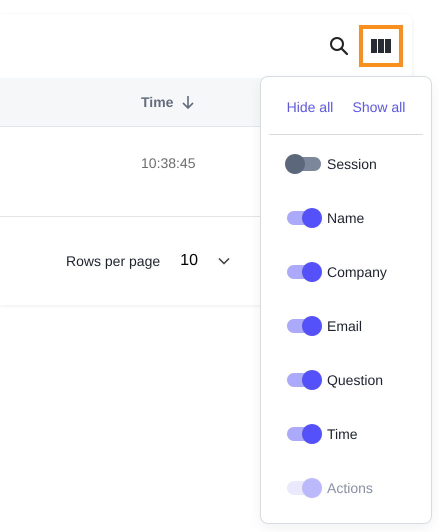 This screenshot has width=439, height=532. I want to click on columns-icon, so click(381, 46).